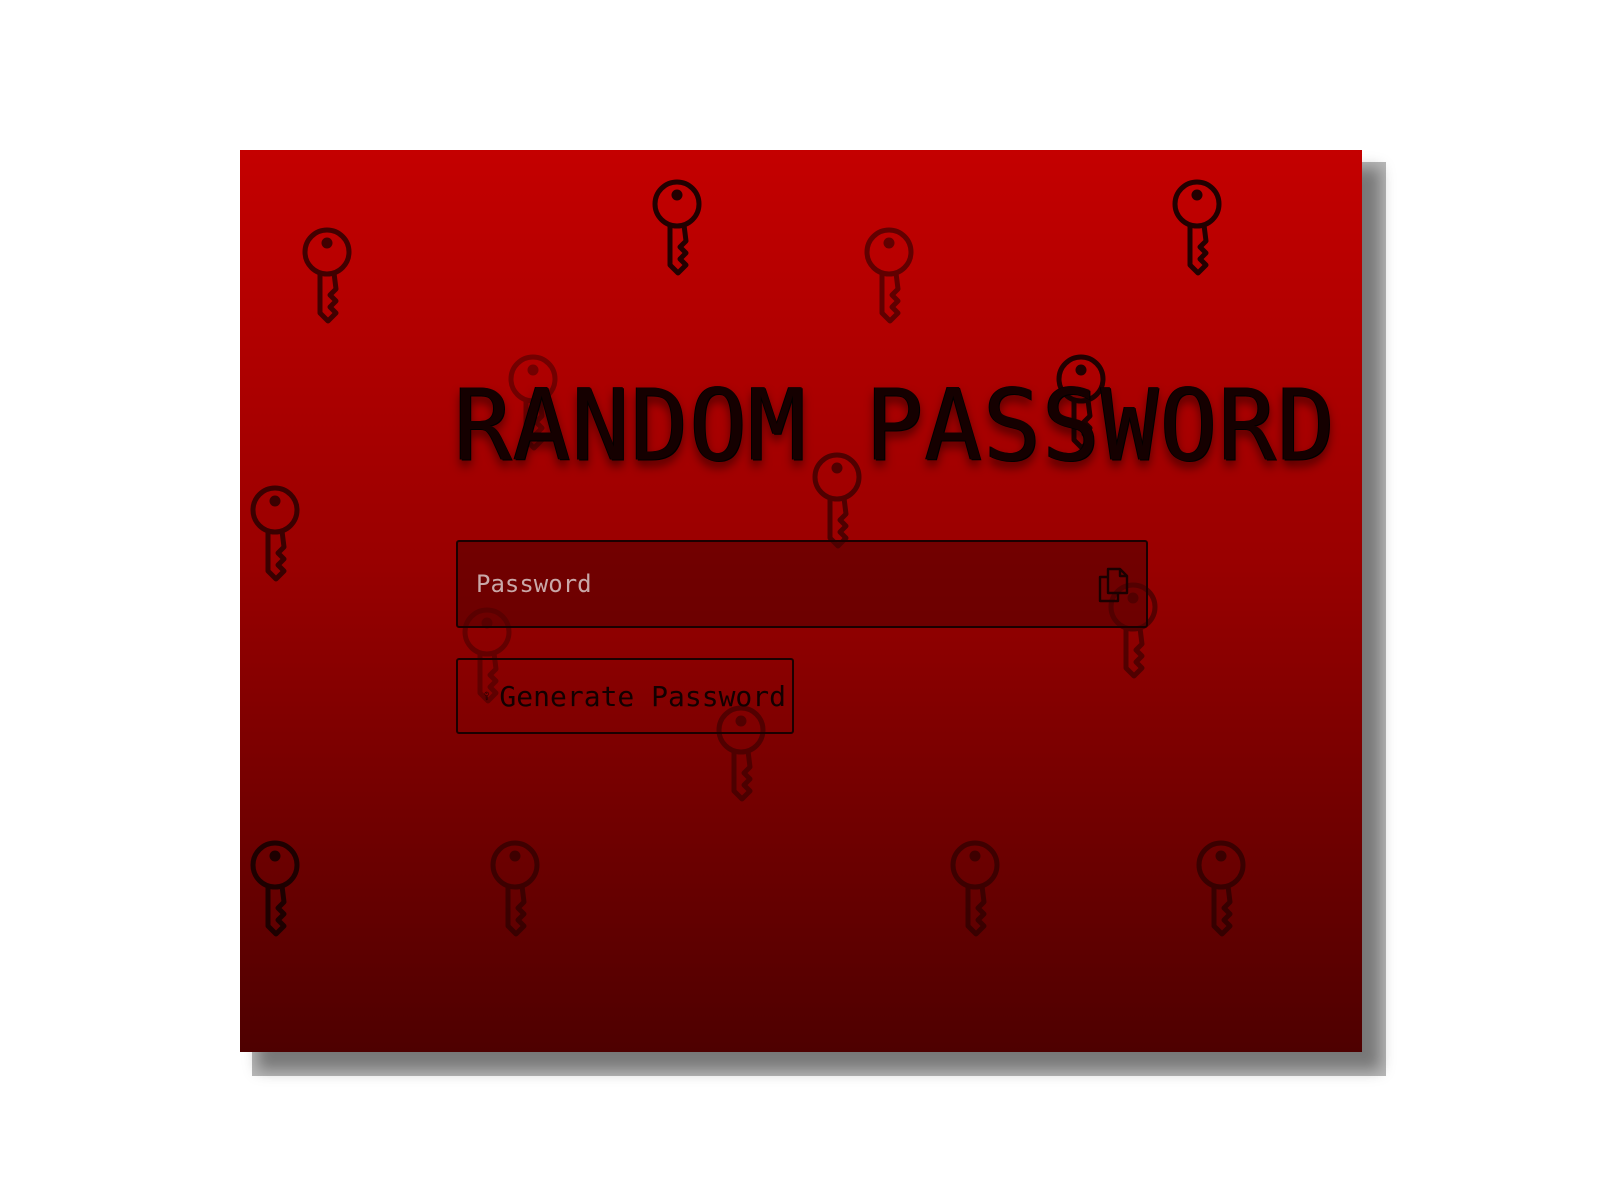  I want to click on password-input, so click(776, 584).